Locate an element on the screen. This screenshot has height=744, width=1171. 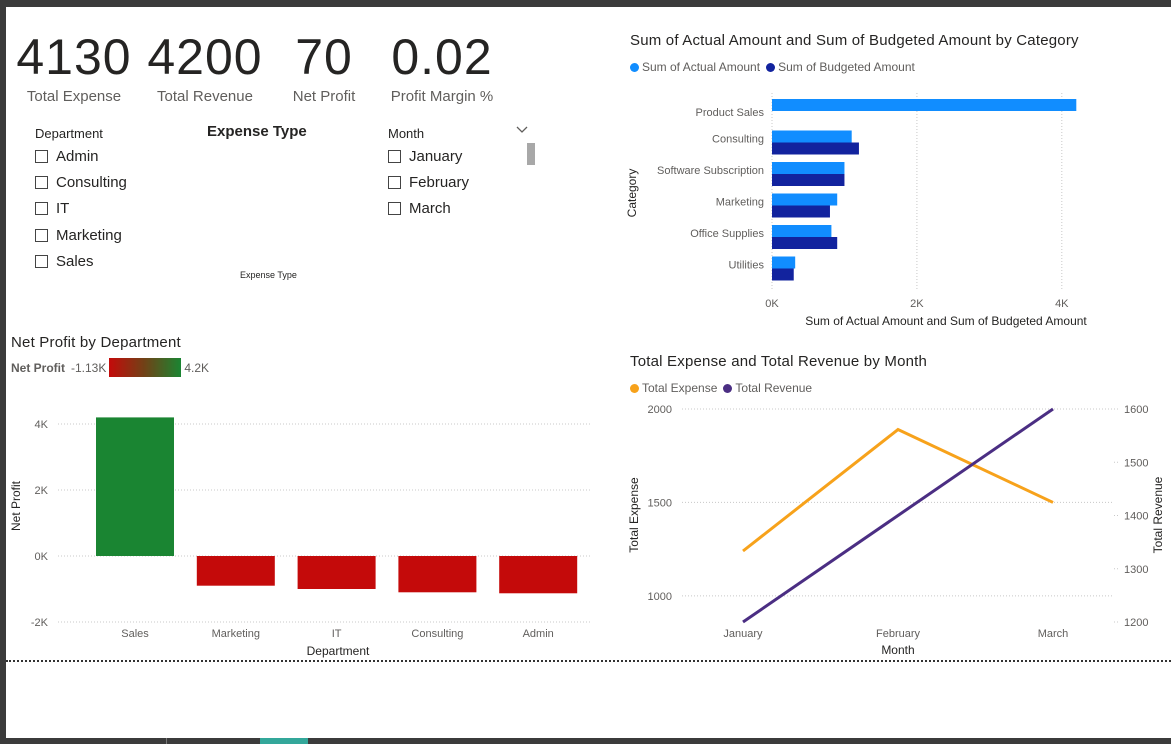
department-option-it: IT is located at coordinates (52, 208).